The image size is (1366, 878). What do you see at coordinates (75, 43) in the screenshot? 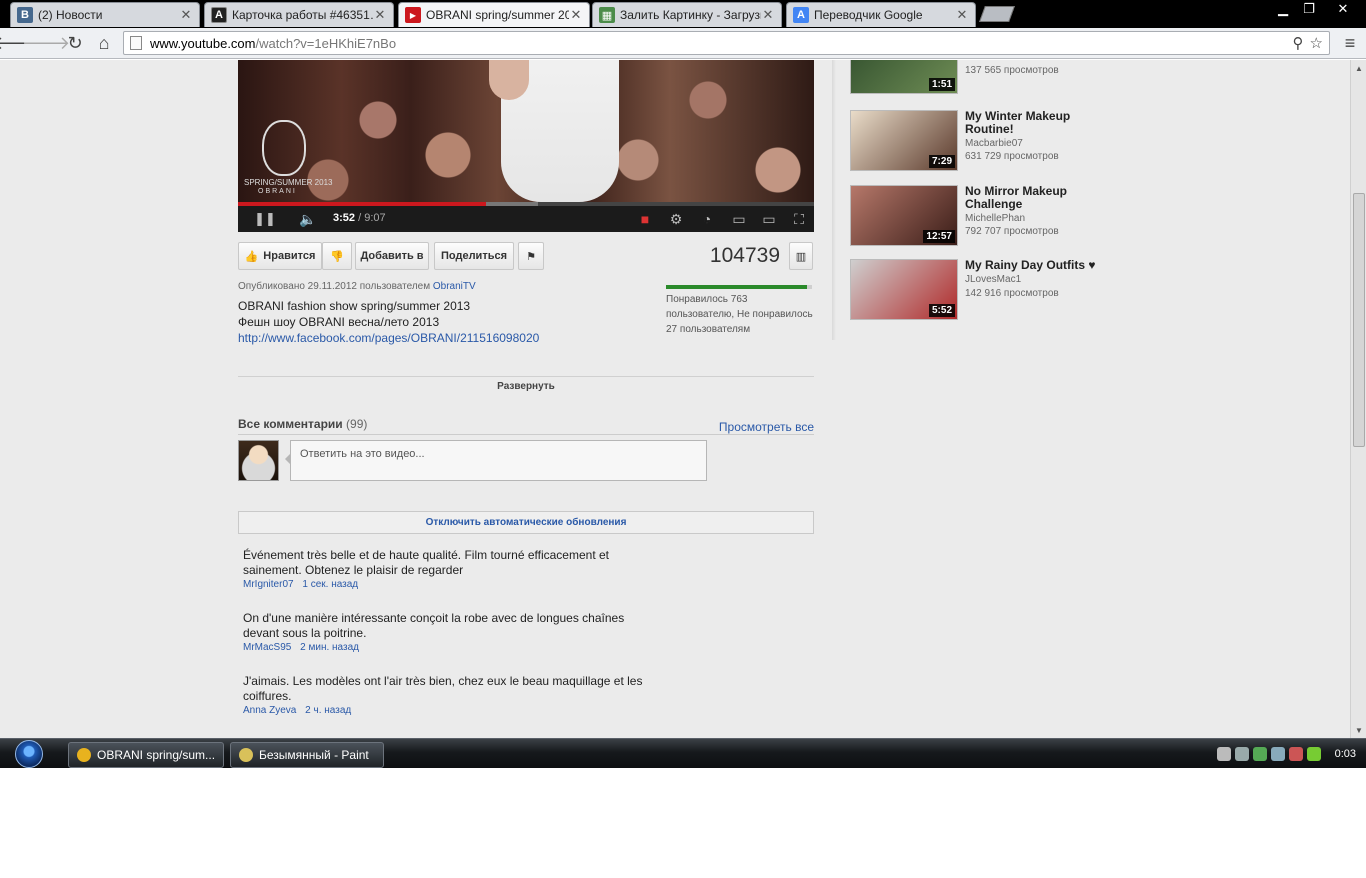
I see `reload-icon: ↻` at bounding box center [75, 43].